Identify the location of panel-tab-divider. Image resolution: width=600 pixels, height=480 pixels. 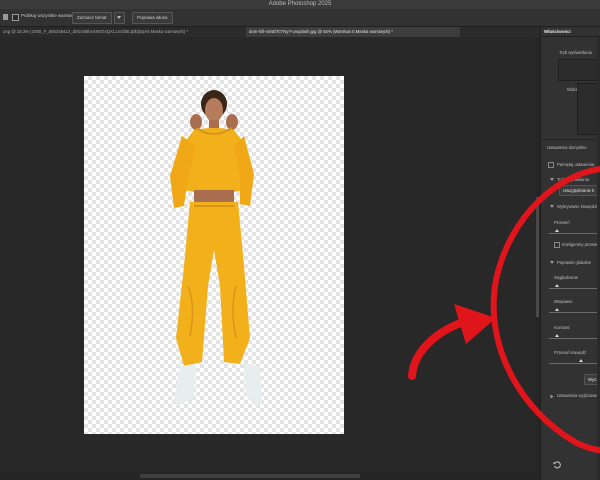
(570, 36).